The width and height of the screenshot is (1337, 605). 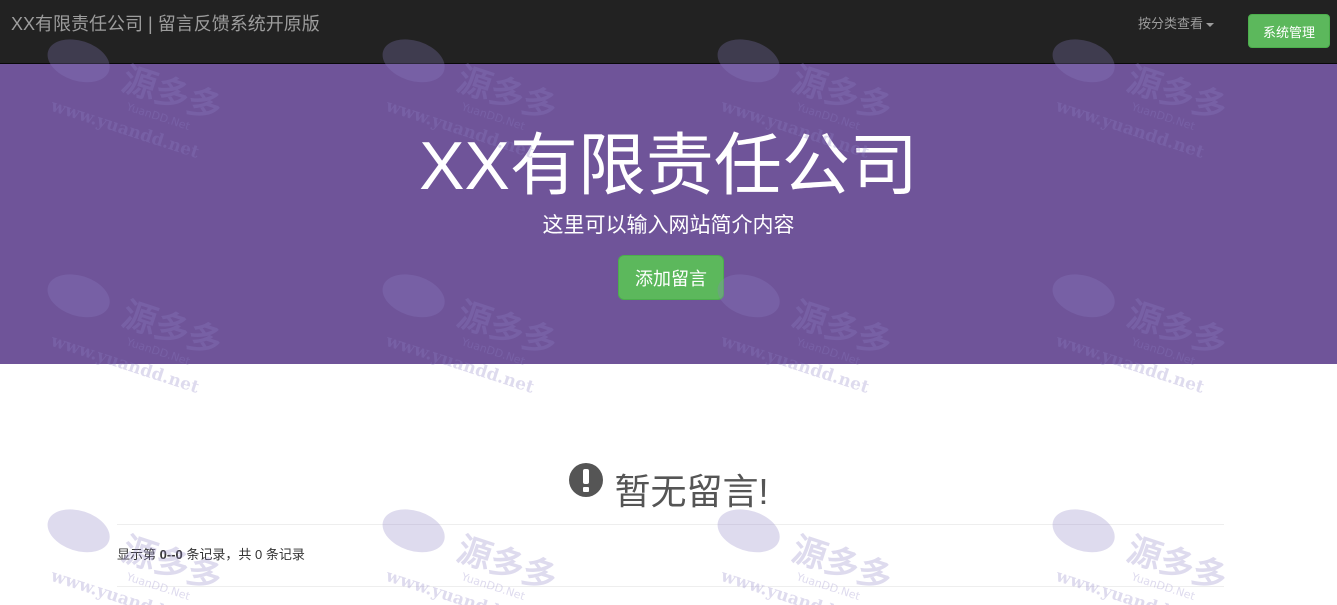 What do you see at coordinates (1289, 31) in the screenshot?
I see `system-admin-button: 系统管理` at bounding box center [1289, 31].